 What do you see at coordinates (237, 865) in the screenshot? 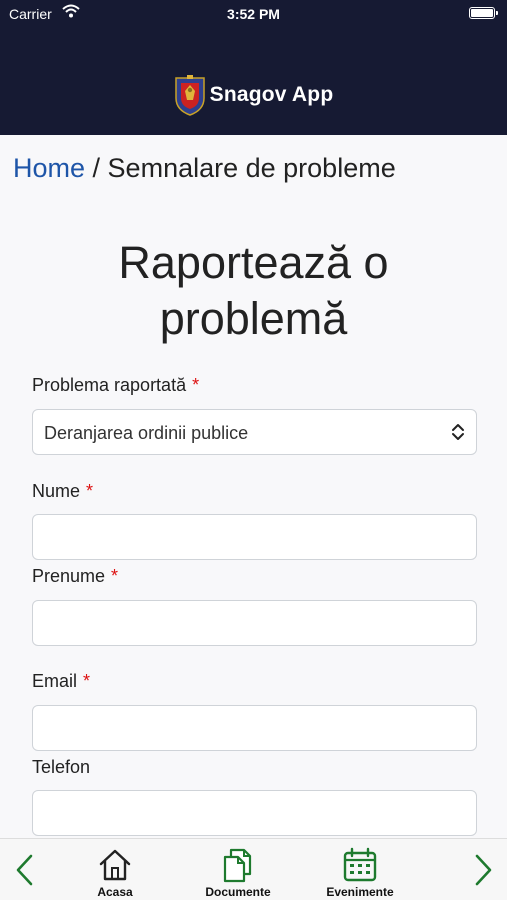
I see `documents-icon` at bounding box center [237, 865].